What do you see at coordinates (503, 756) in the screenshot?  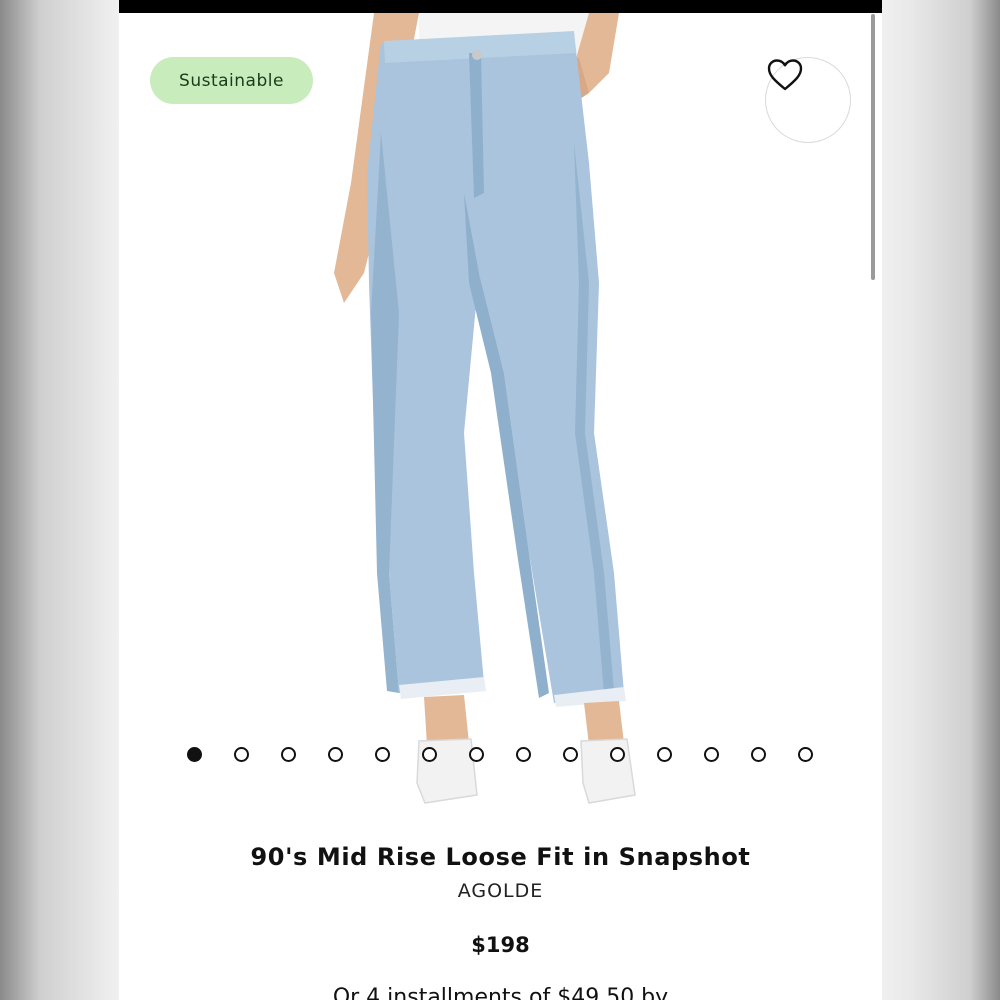 I see `carousel-dots` at bounding box center [503, 756].